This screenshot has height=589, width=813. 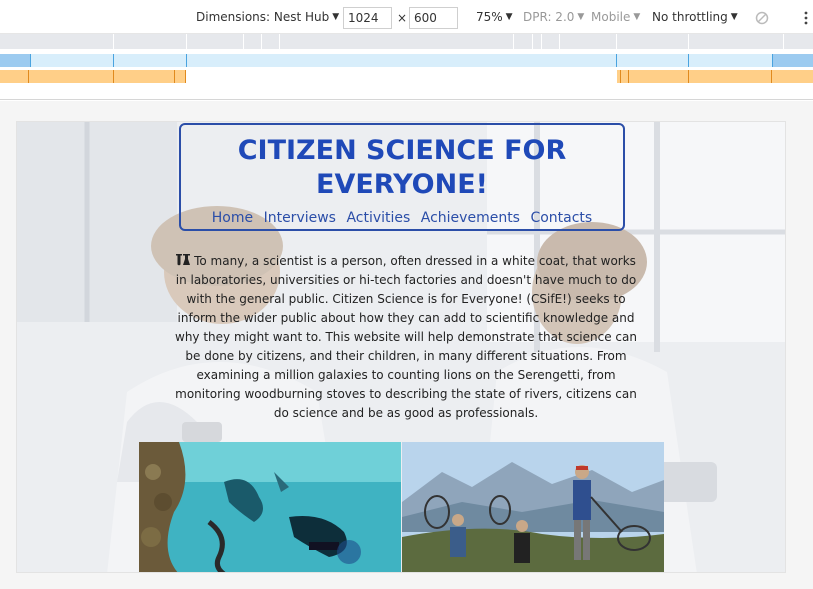 I want to click on width-input: 1024, so click(x=367, y=18).